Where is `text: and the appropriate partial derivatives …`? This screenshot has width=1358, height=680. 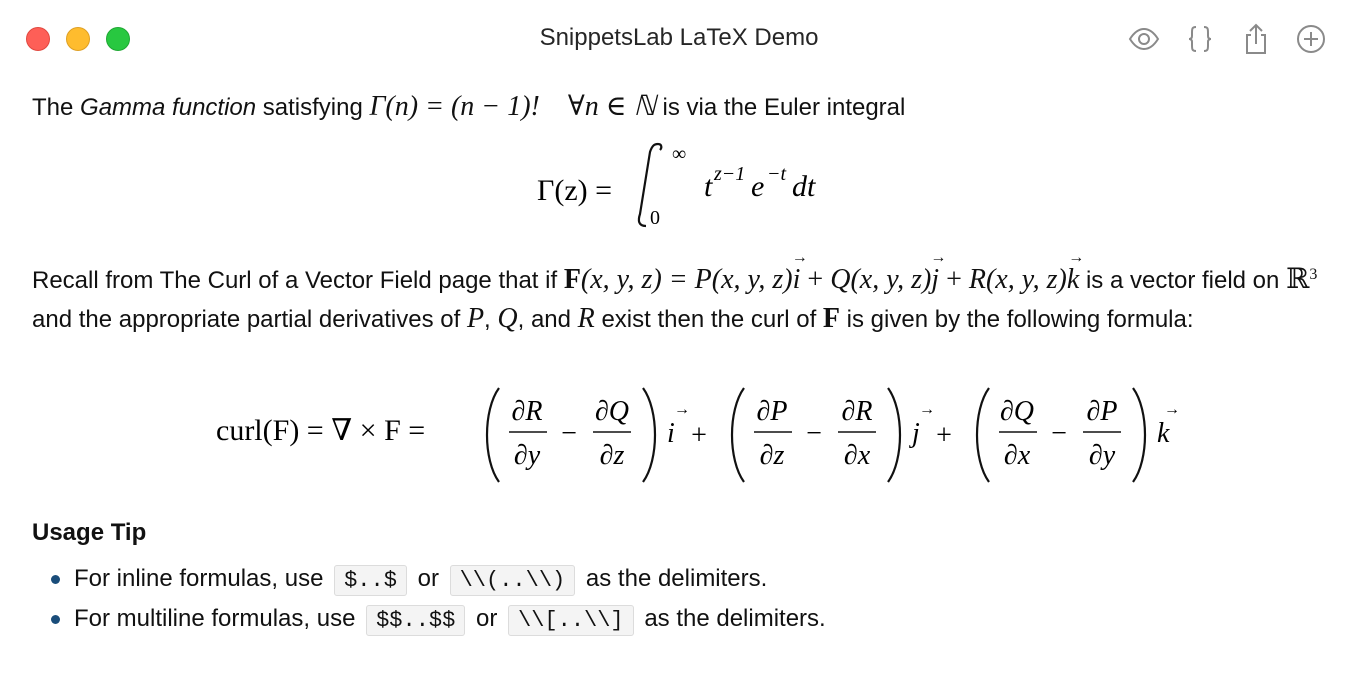 text: and the appropriate partial derivatives … is located at coordinates (249, 319).